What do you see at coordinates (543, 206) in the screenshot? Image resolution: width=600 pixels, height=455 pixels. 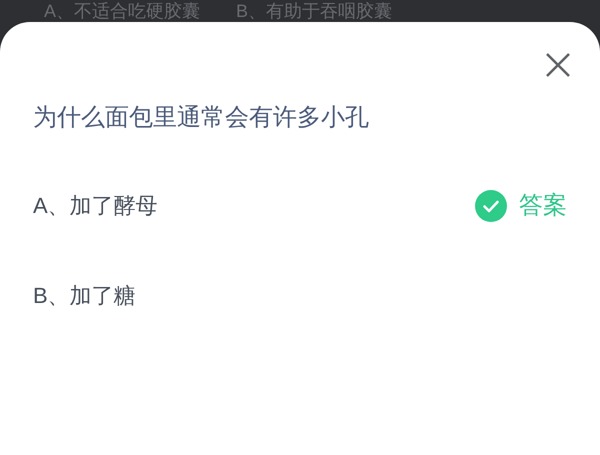 I see `answer-label: 答案` at bounding box center [543, 206].